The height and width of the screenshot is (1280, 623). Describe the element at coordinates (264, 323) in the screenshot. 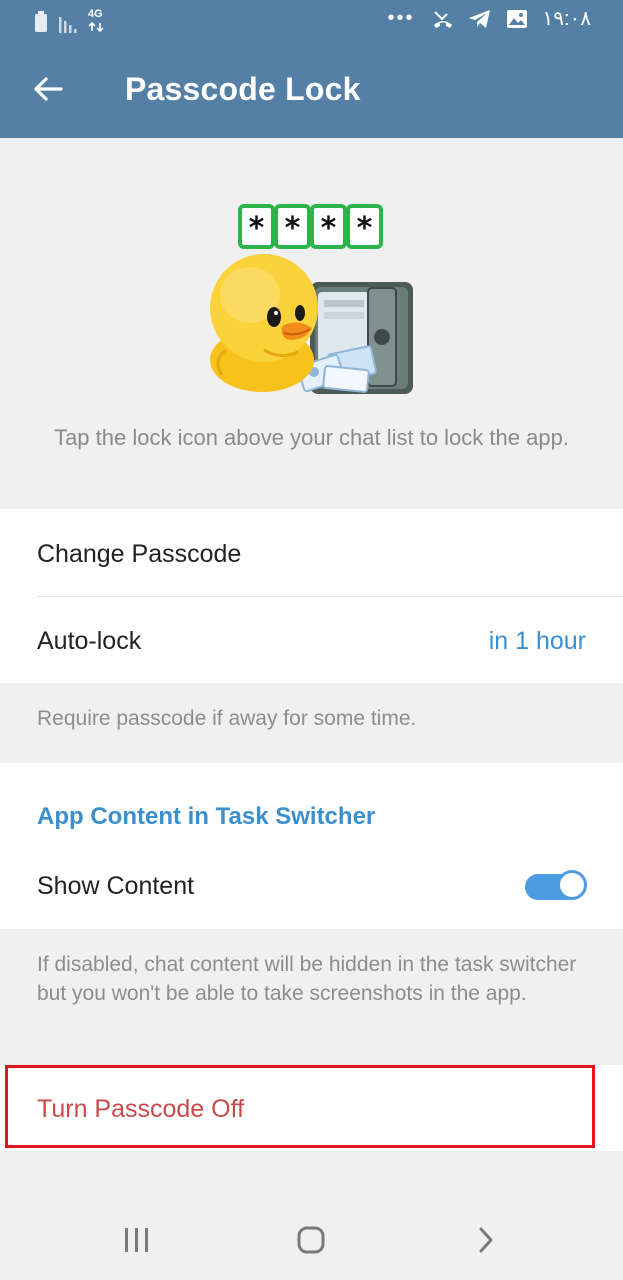

I see `duck-icon` at that location.